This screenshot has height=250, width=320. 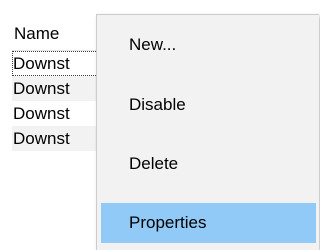 What do you see at coordinates (208, 105) in the screenshot?
I see `menu-item-disable: Disable` at bounding box center [208, 105].